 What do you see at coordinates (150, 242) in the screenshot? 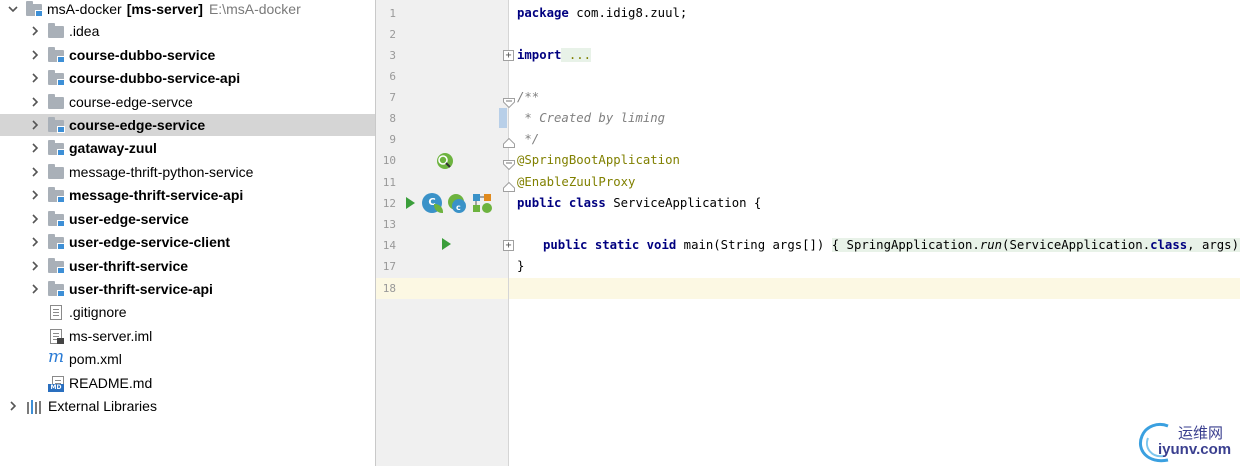
I see `tree-item-label: user-edge-service-client` at bounding box center [150, 242].